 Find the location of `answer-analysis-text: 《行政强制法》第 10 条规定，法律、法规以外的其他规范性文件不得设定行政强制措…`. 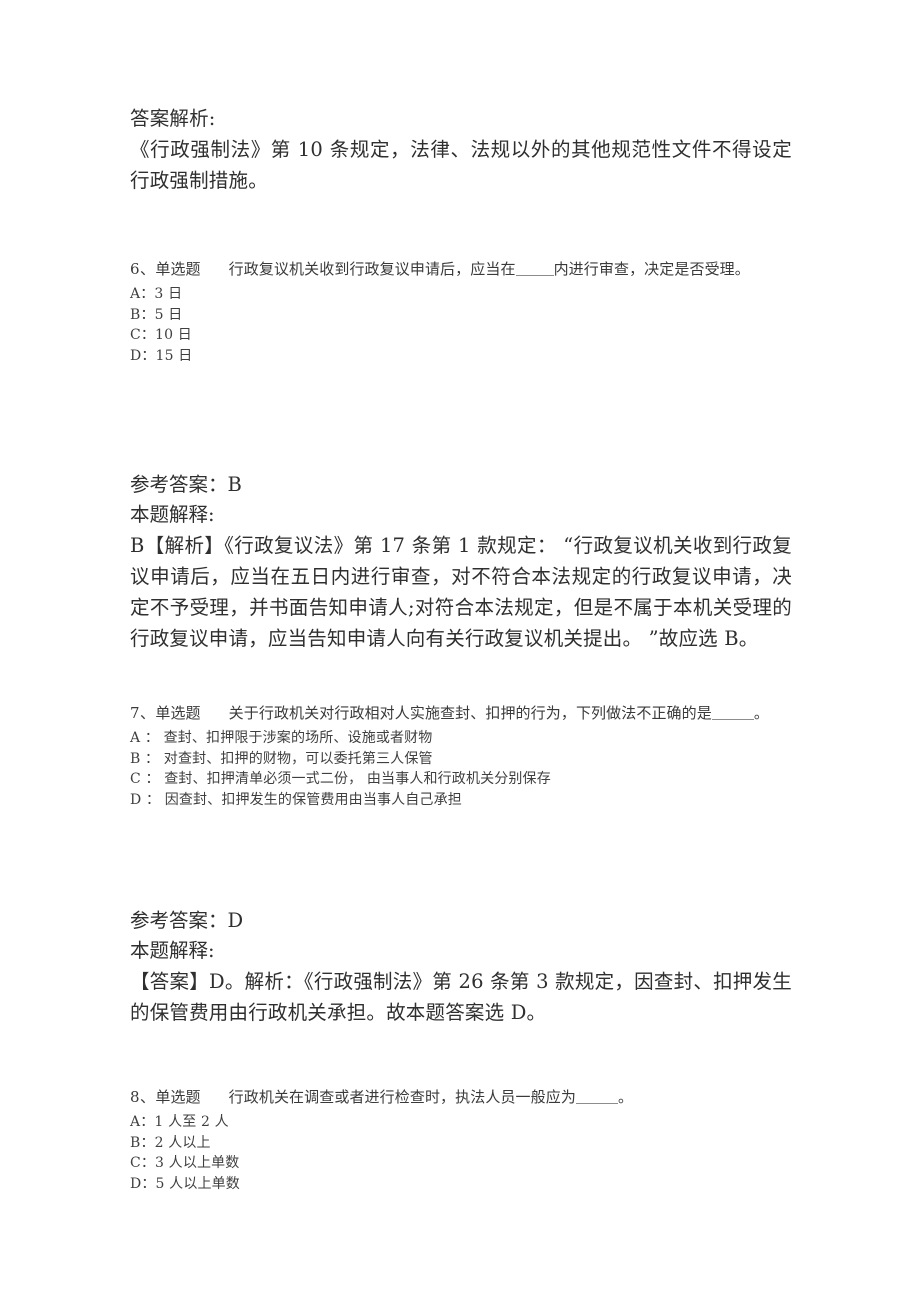

answer-analysis-text: 《行政强制法》第 10 条规定，法律、法规以外的其他规范性文件不得设定行政强制措… is located at coordinates (461, 165).